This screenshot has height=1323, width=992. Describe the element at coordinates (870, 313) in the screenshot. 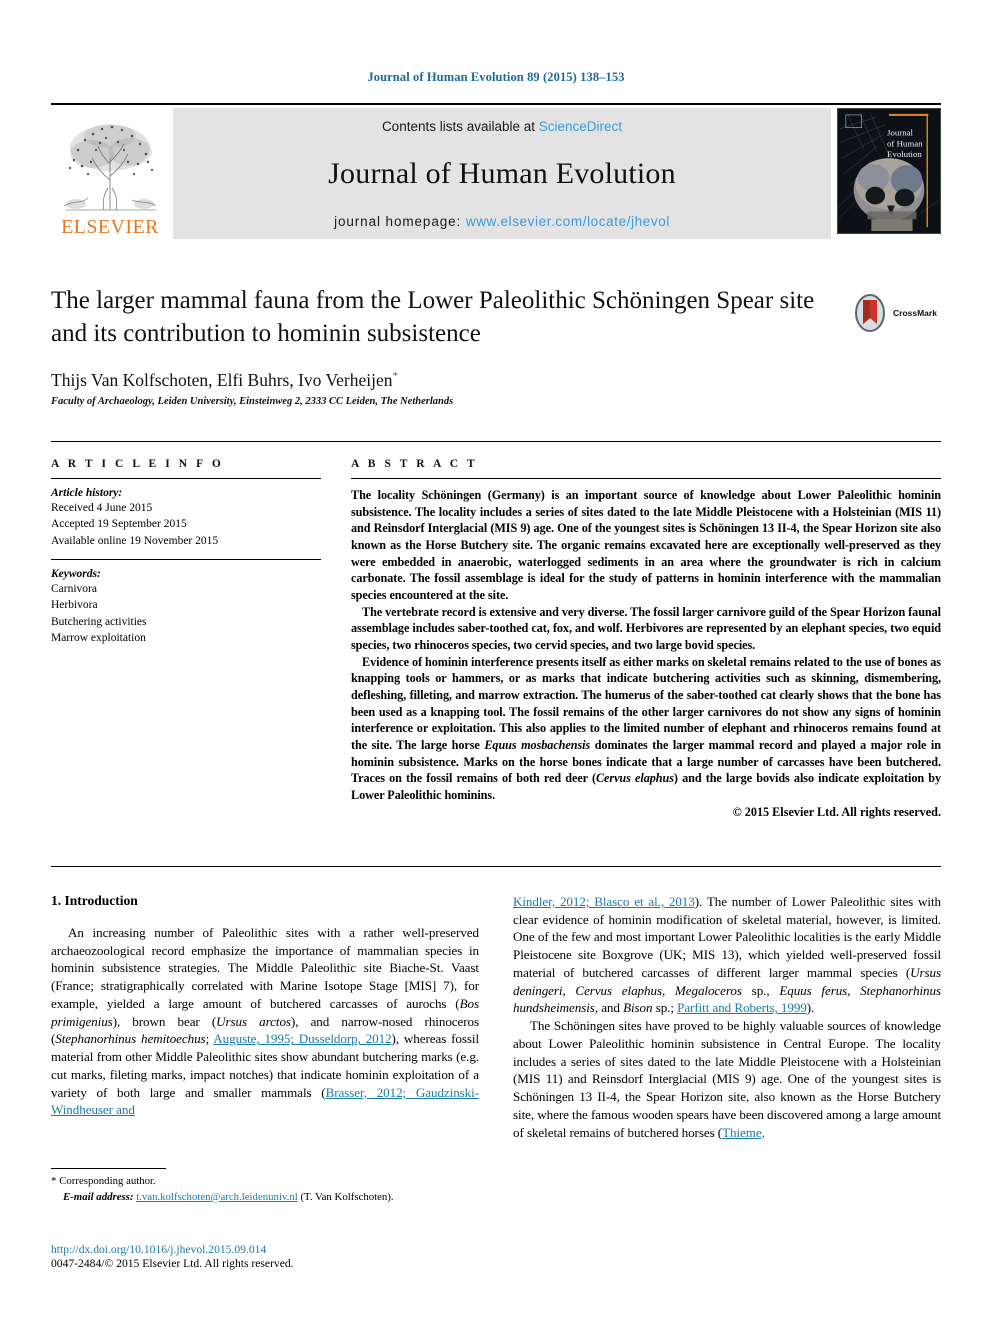

I see `crossmark-icon` at that location.